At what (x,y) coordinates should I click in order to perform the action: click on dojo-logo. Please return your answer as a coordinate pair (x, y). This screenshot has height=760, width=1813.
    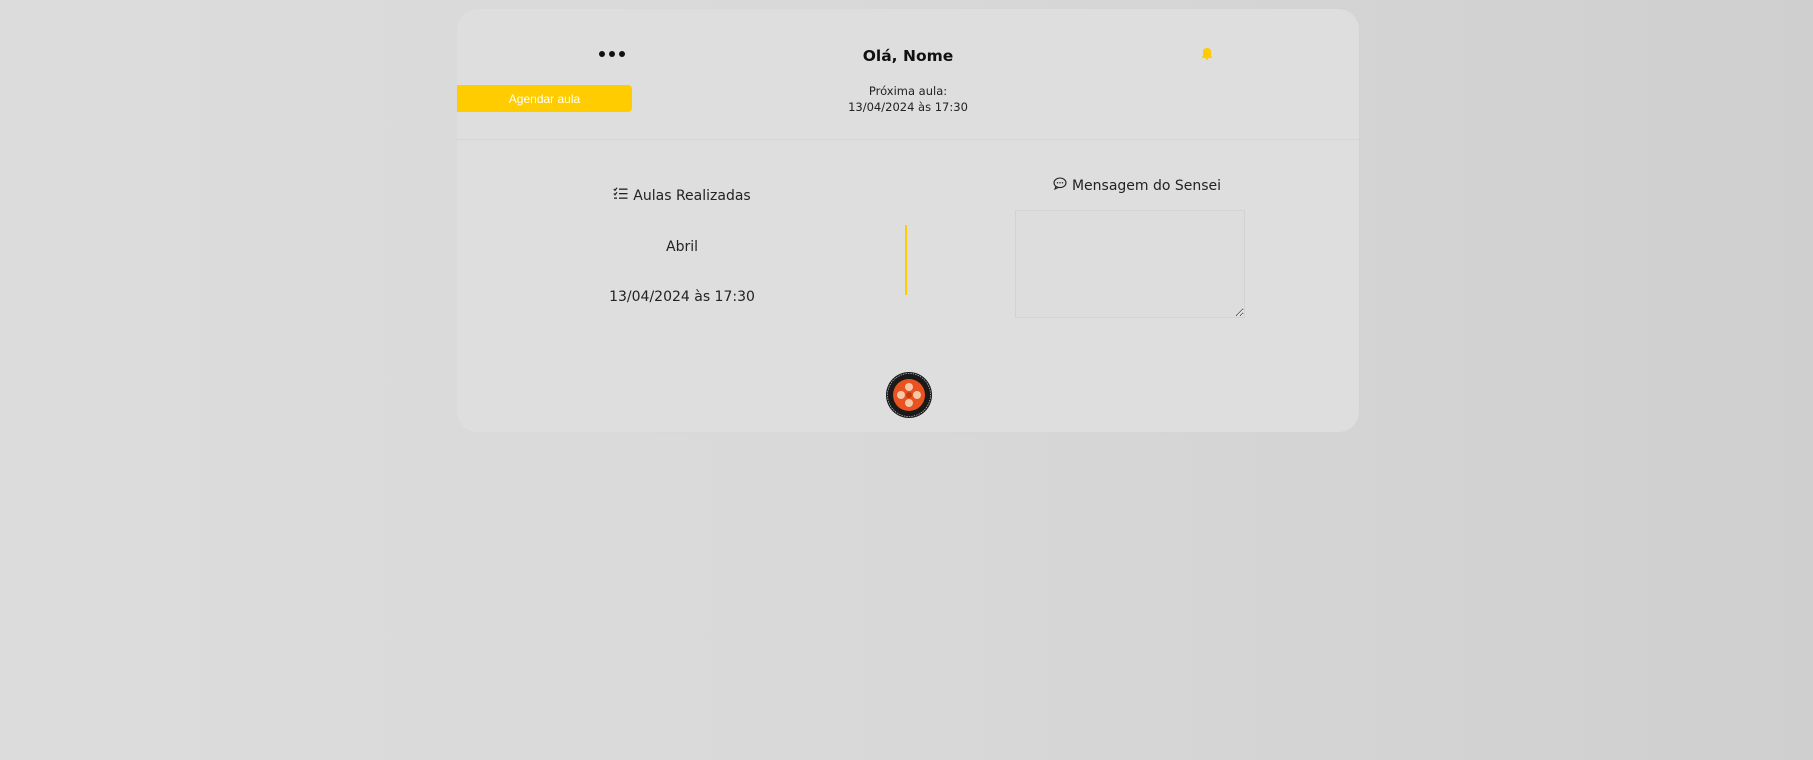
    Looking at the image, I should click on (909, 395).